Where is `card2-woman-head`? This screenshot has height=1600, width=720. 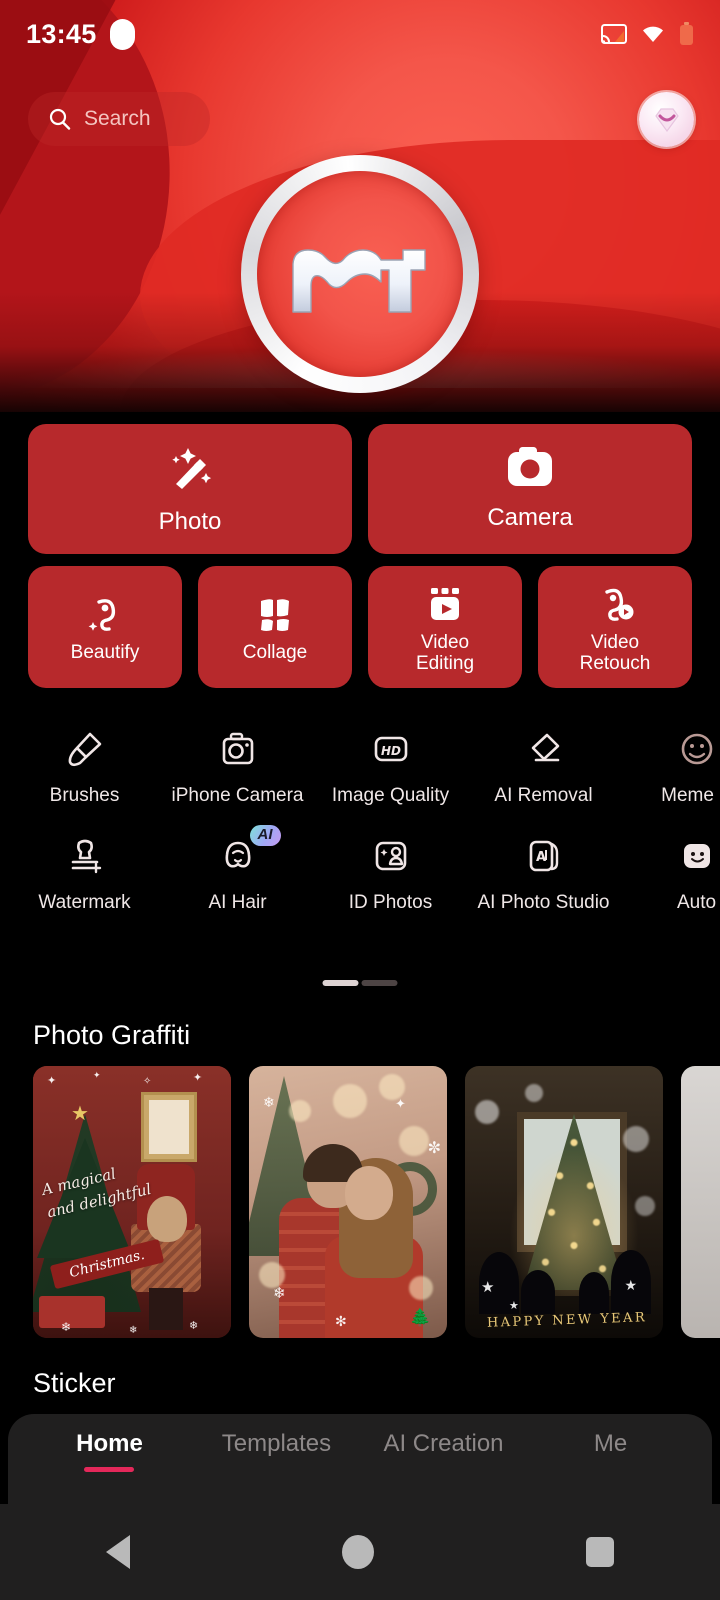
card2-woman-head is located at coordinates (369, 1193).